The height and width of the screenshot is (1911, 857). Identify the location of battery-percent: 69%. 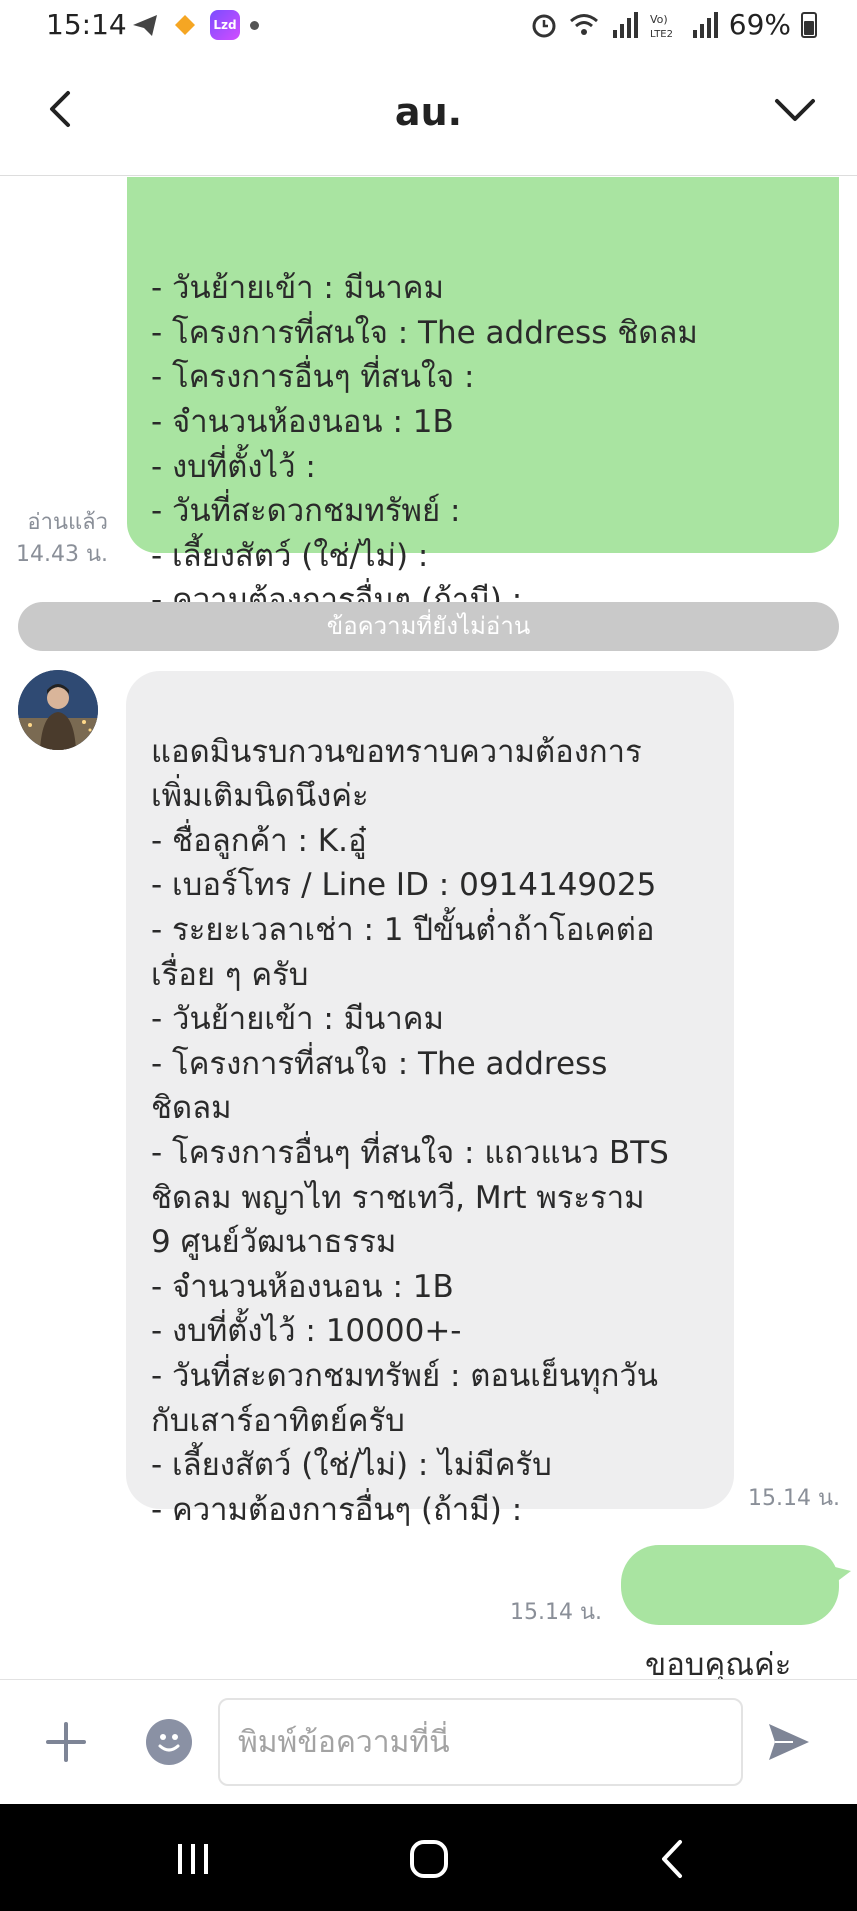
(759, 24).